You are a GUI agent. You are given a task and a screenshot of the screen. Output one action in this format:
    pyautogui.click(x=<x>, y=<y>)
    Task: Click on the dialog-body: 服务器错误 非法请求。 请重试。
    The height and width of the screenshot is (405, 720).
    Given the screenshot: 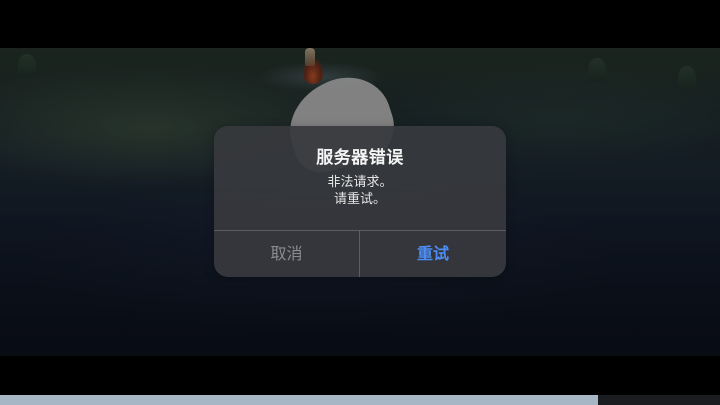 What is the action you would take?
    pyautogui.click(x=360, y=178)
    